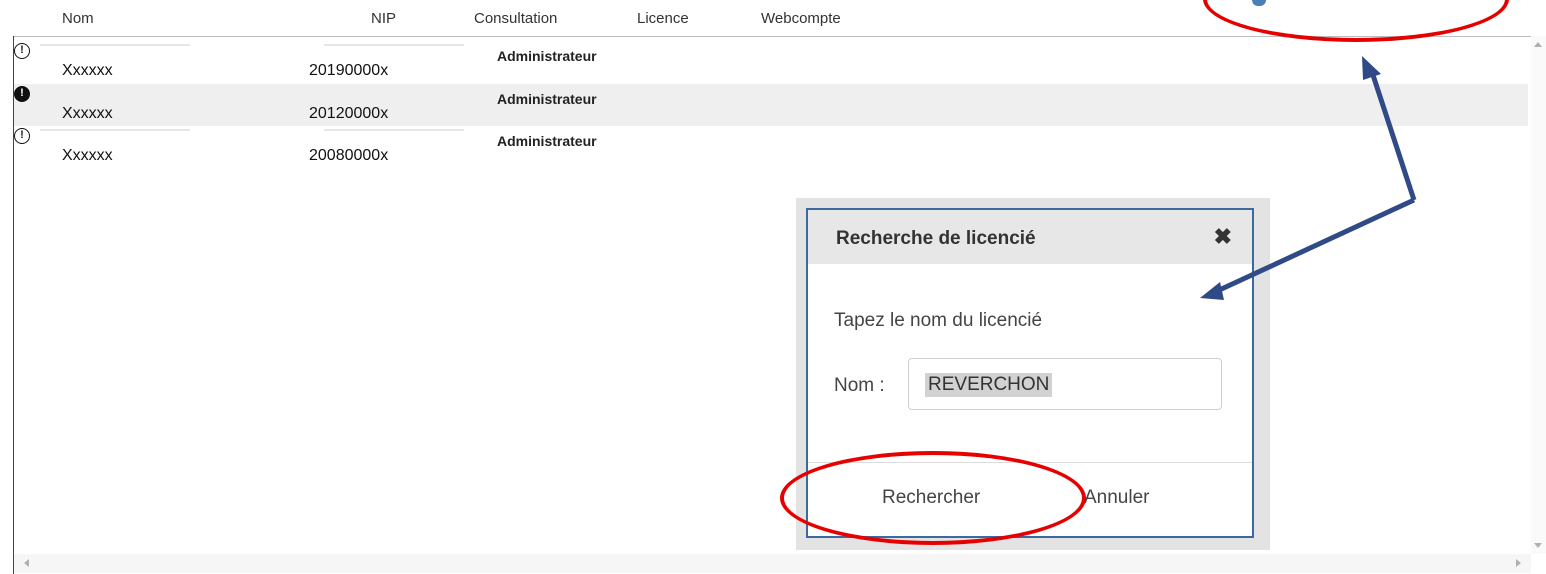  I want to click on arrow-head-up, so click(1371, 68).